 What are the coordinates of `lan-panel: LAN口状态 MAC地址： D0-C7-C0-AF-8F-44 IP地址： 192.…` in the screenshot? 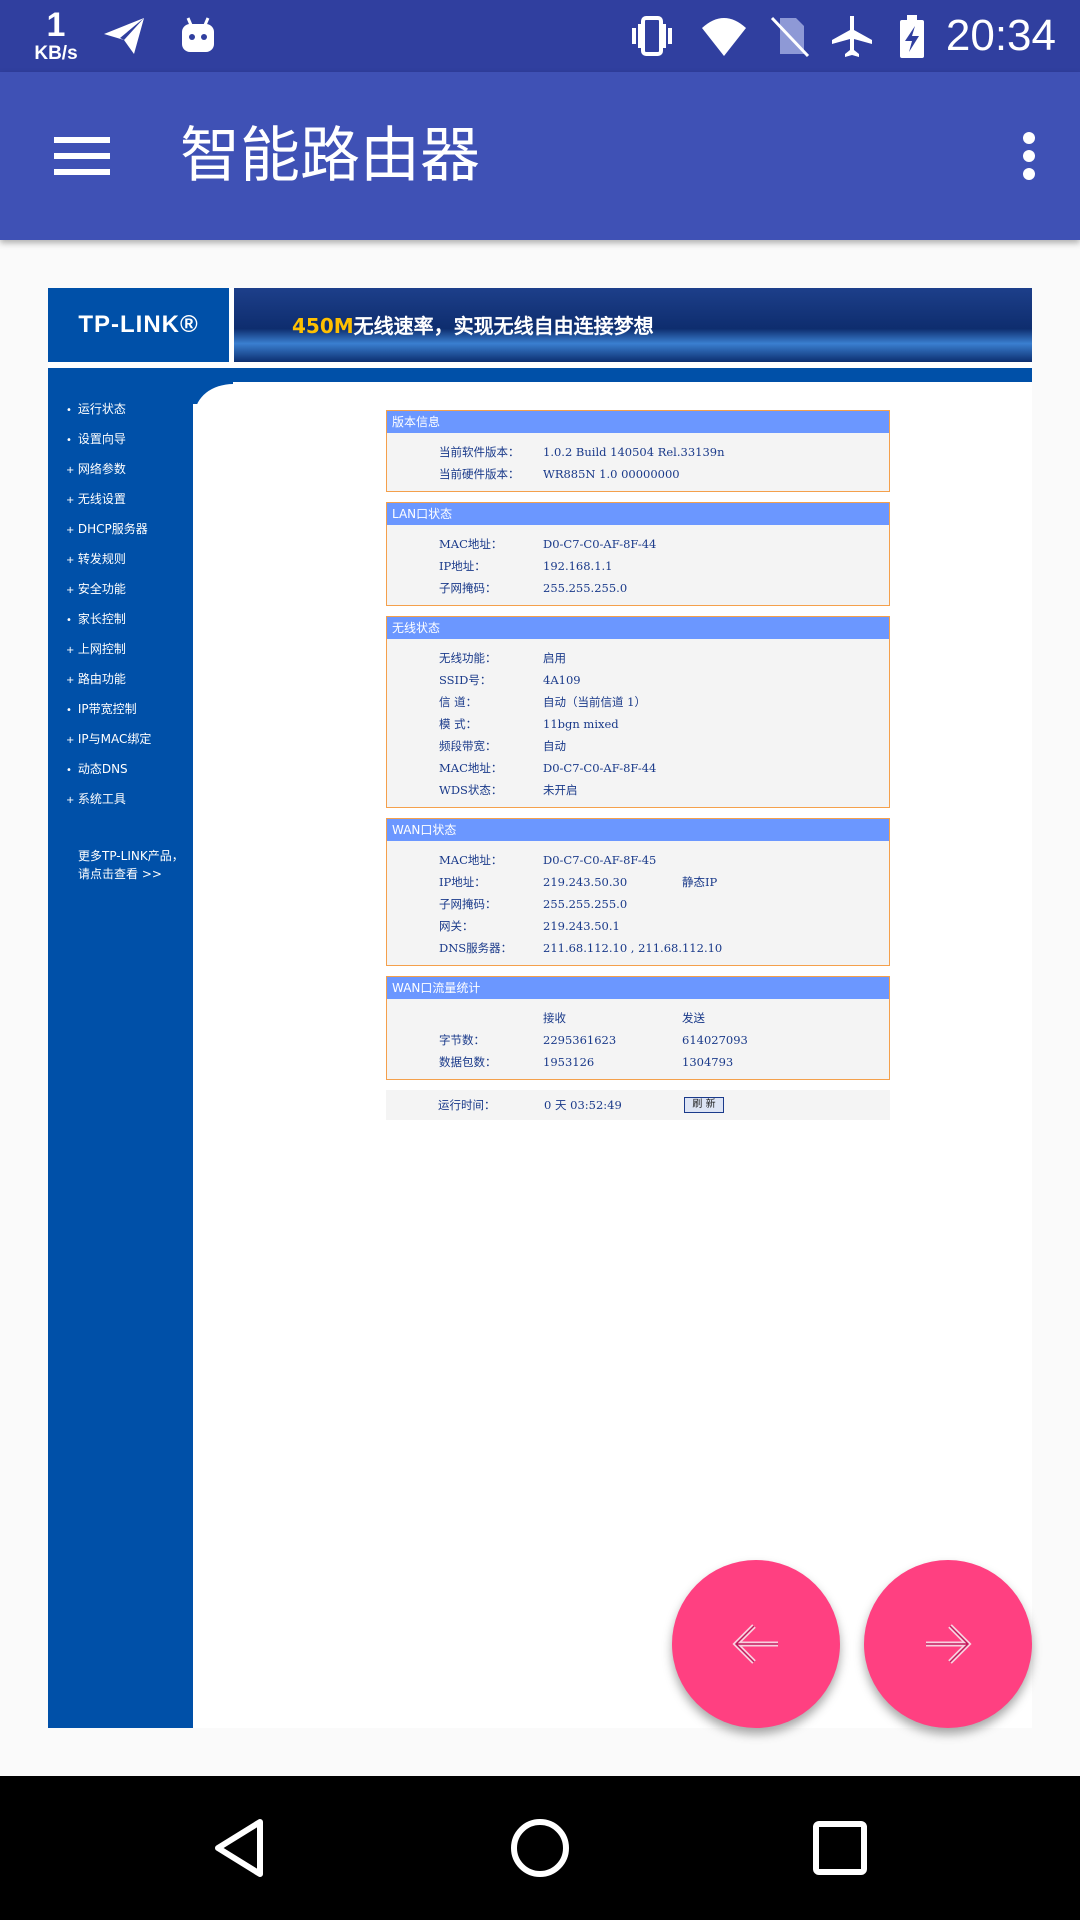 It's located at (638, 554).